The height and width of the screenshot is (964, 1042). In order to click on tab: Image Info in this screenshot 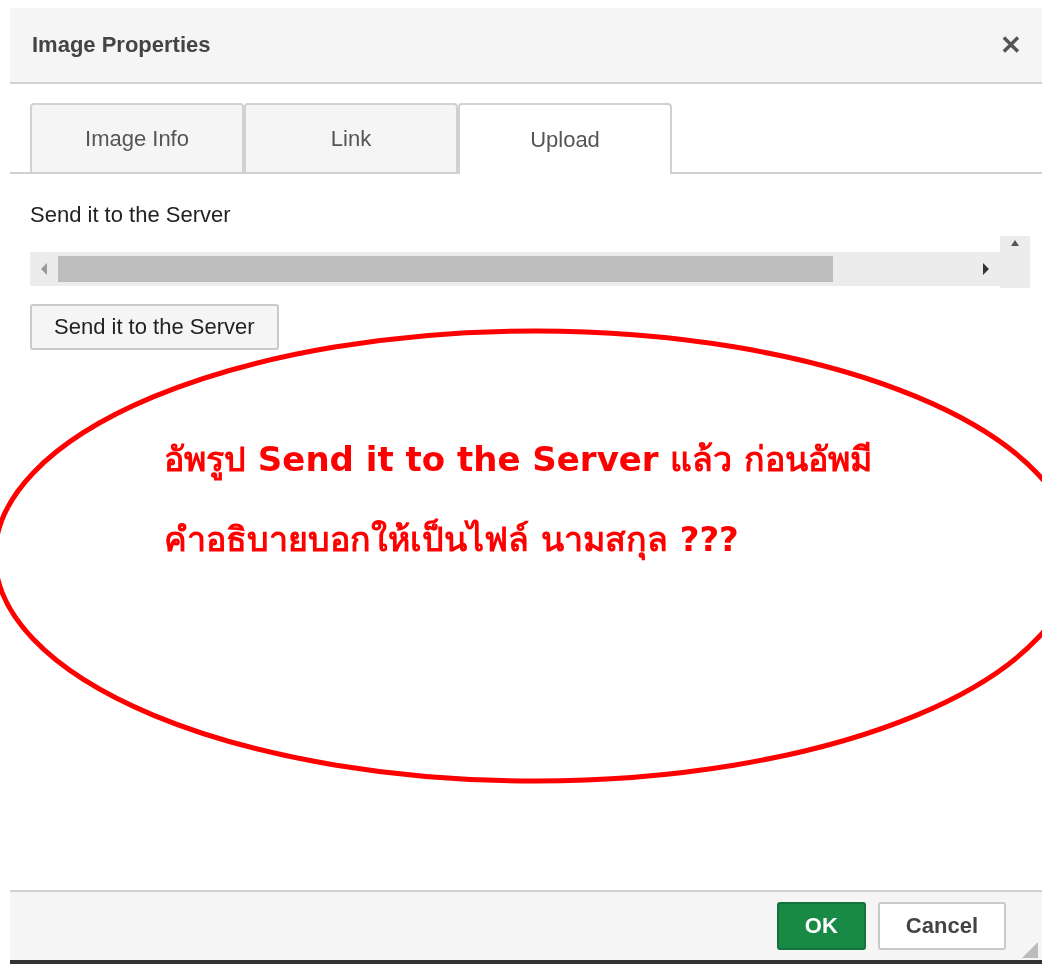, I will do `click(137, 137)`.